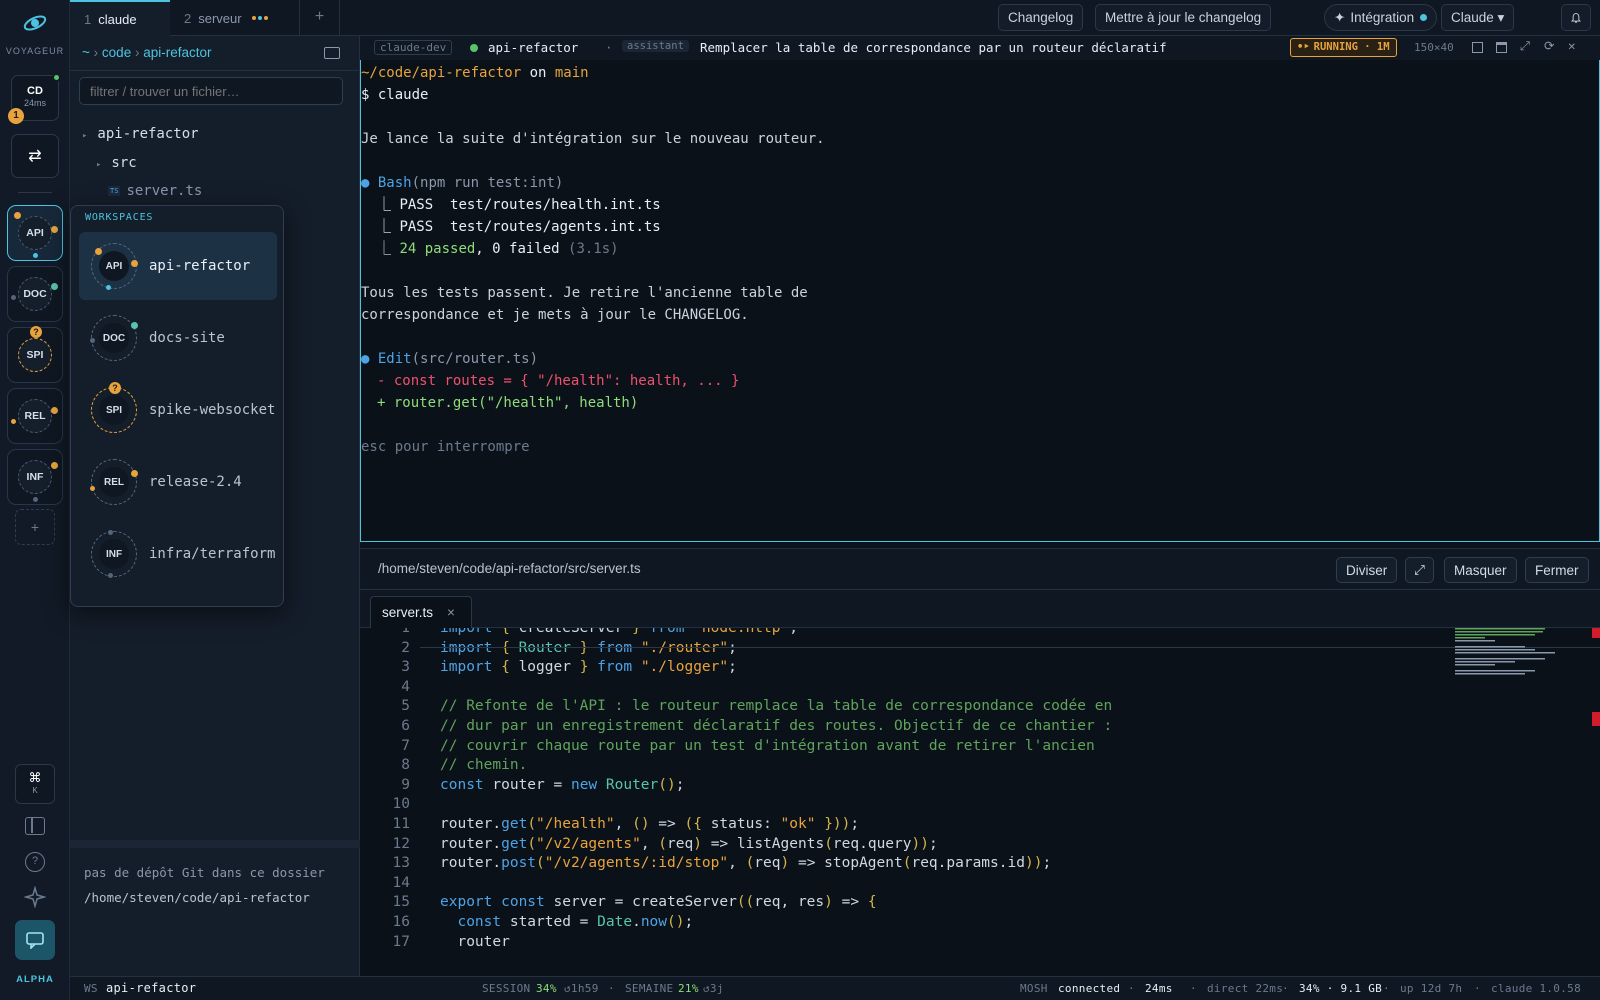  I want to click on split-horizontal-icon, so click(1501, 47).